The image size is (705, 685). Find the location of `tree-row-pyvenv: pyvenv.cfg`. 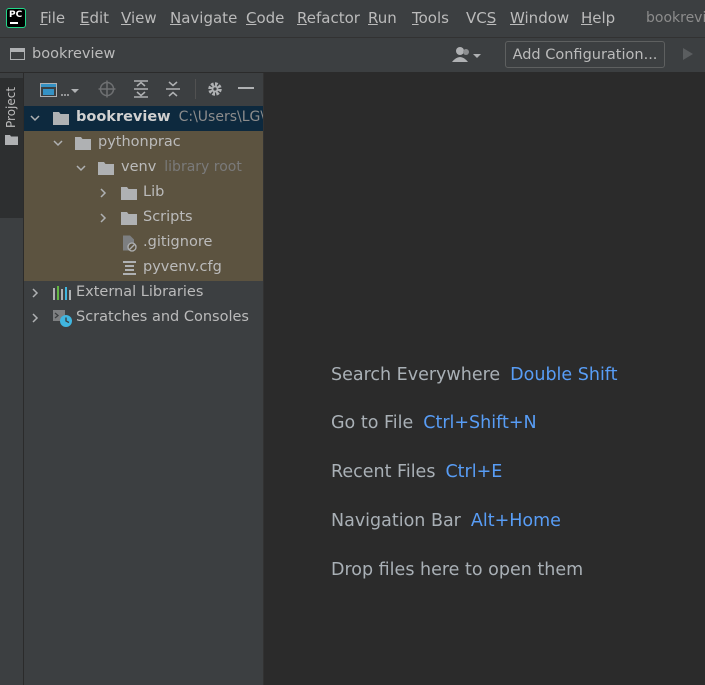

tree-row-pyvenv: pyvenv.cfg is located at coordinates (143, 268).